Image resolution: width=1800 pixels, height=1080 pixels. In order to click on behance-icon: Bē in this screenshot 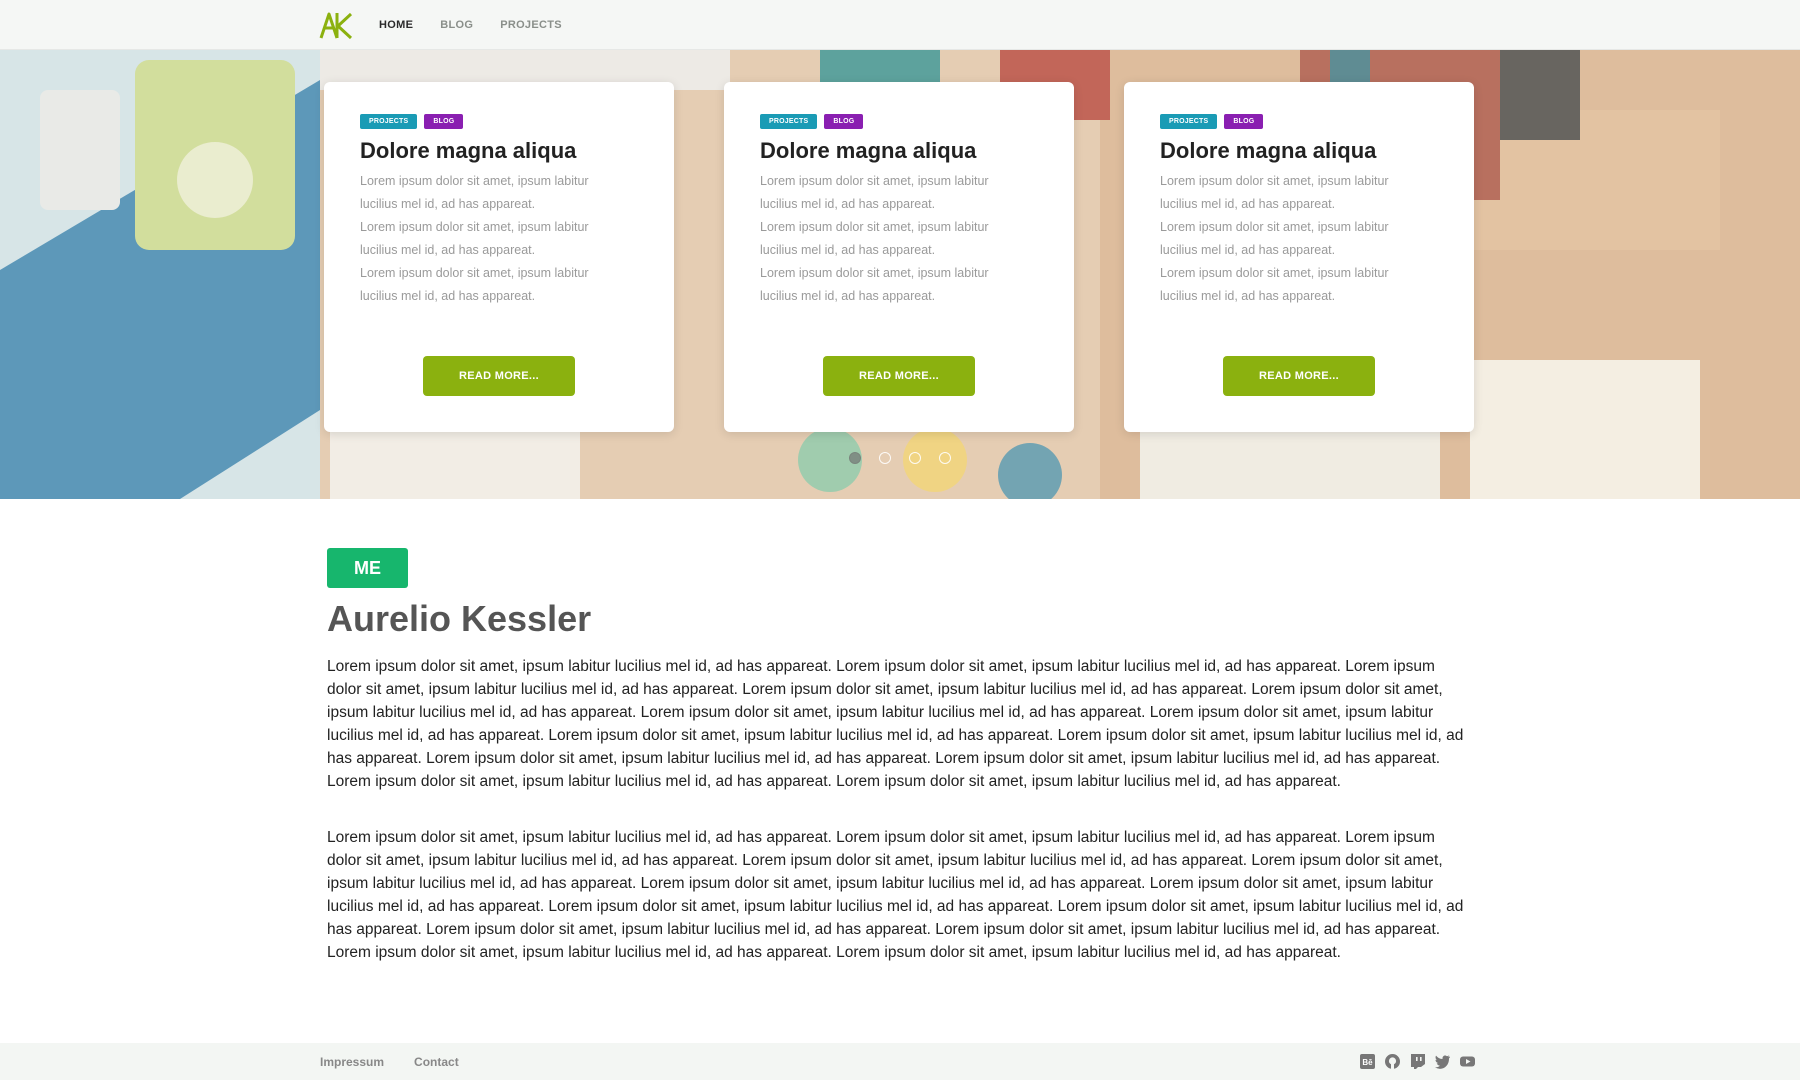, I will do `click(1367, 1061)`.